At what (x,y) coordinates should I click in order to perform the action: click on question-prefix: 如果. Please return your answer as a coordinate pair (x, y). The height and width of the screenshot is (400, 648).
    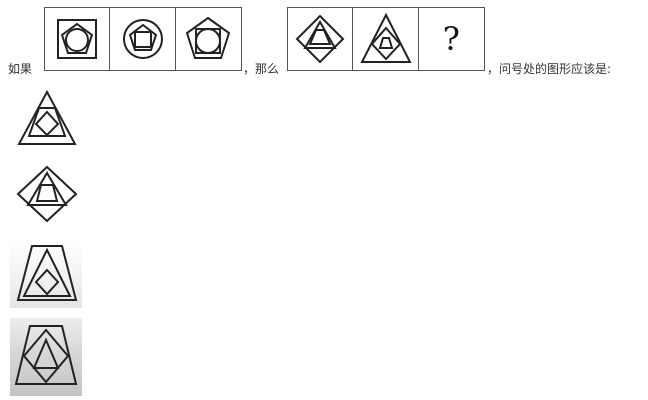
    Looking at the image, I should click on (20, 69).